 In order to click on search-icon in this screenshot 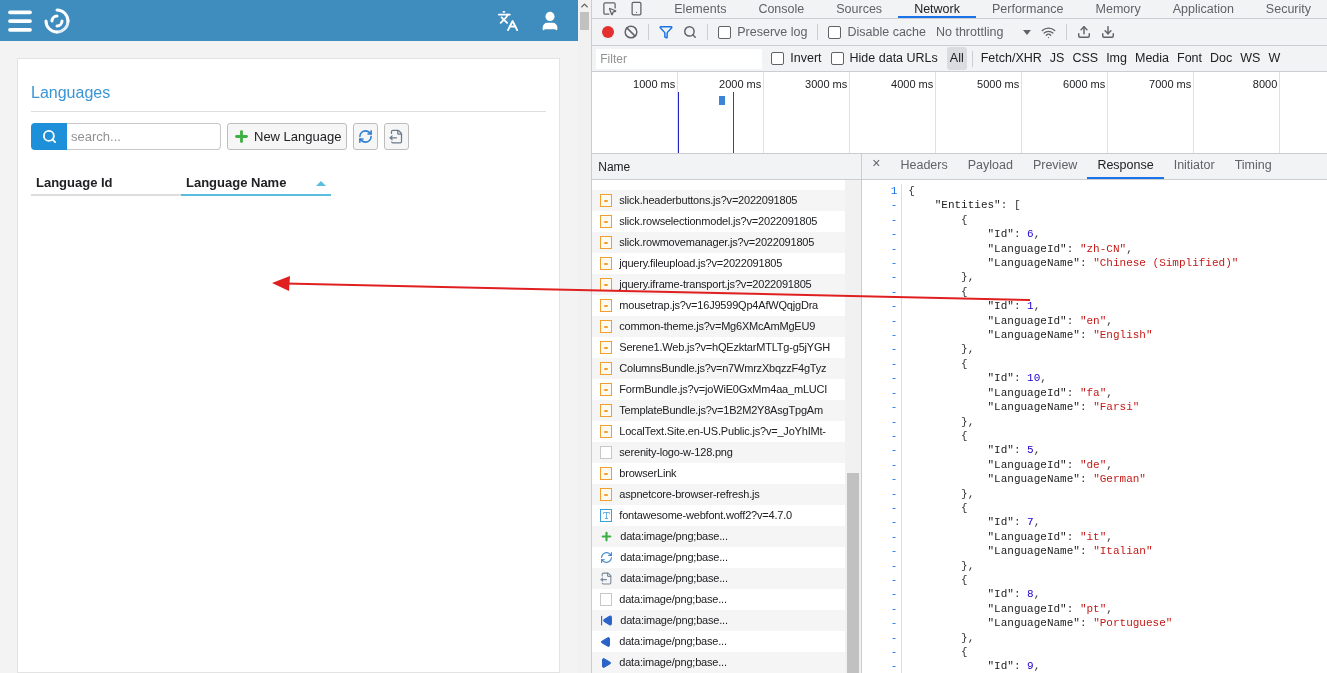, I will do `click(690, 32)`.